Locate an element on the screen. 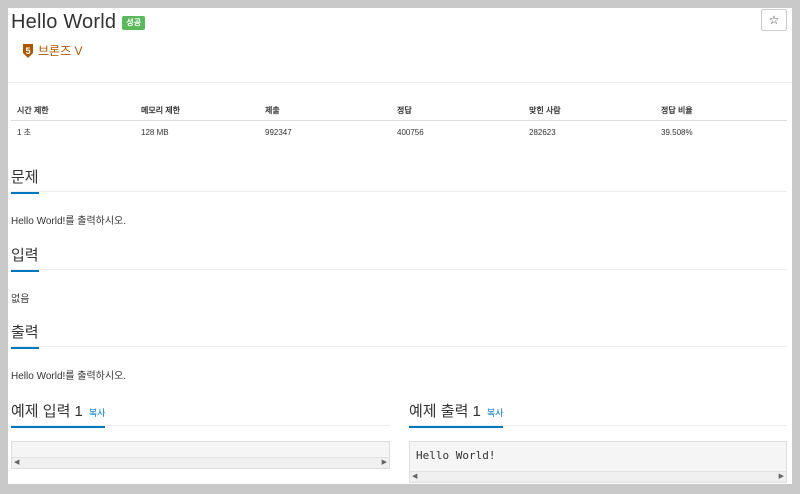 This screenshot has width=800, height=494. sample-input-heading: 예제 입력 1 복사 is located at coordinates (58, 414).